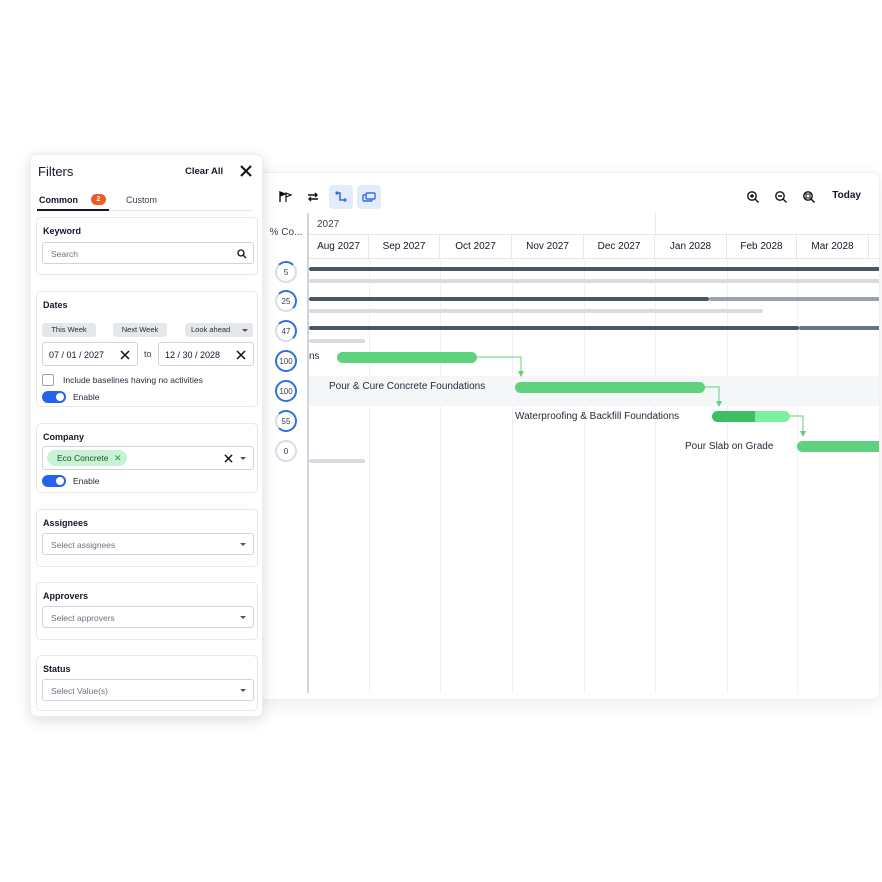 This screenshot has height=882, width=882. Describe the element at coordinates (64, 254) in the screenshot. I see `search-placeholder: Search` at that location.